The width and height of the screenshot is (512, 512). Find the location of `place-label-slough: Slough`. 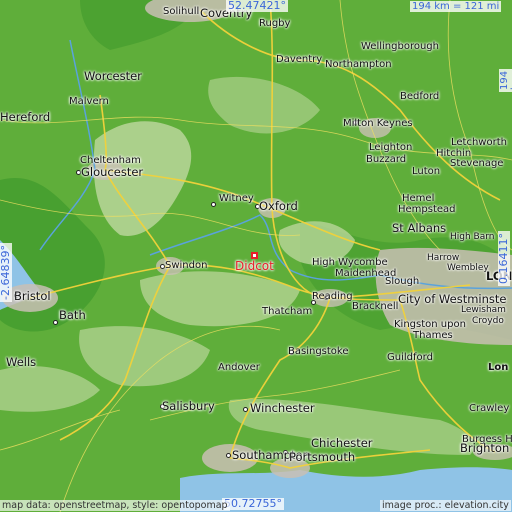

place-label-slough: Slough is located at coordinates (402, 281).